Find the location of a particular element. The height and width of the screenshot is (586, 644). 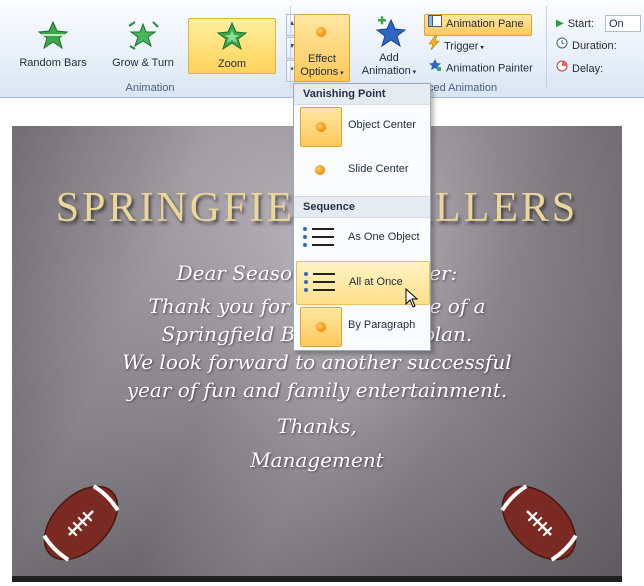

animation-pane-row: Animation Pane is located at coordinates (476, 24).